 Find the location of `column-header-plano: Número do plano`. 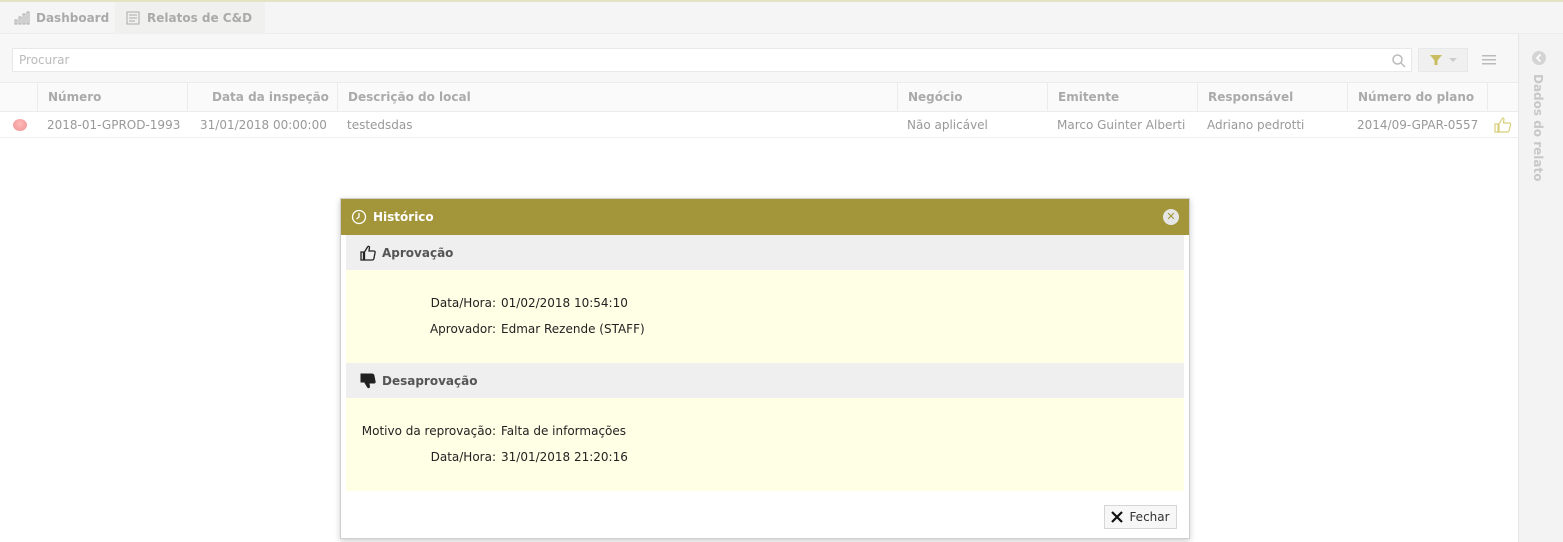

column-header-plano: Número do plano is located at coordinates (1417, 97).